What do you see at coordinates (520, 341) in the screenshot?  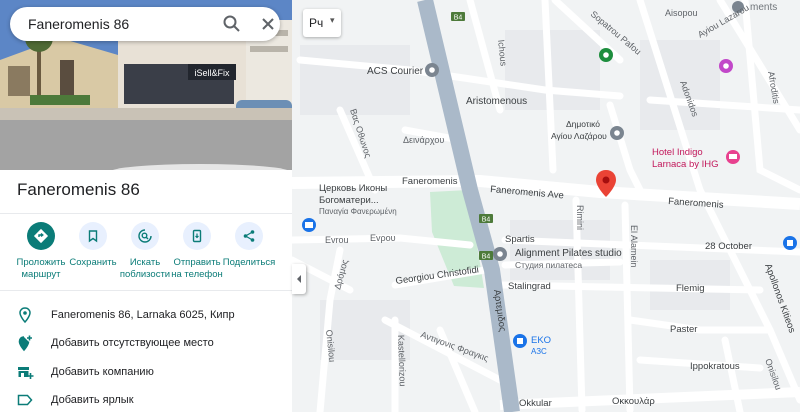 I see `gas-station-poi` at bounding box center [520, 341].